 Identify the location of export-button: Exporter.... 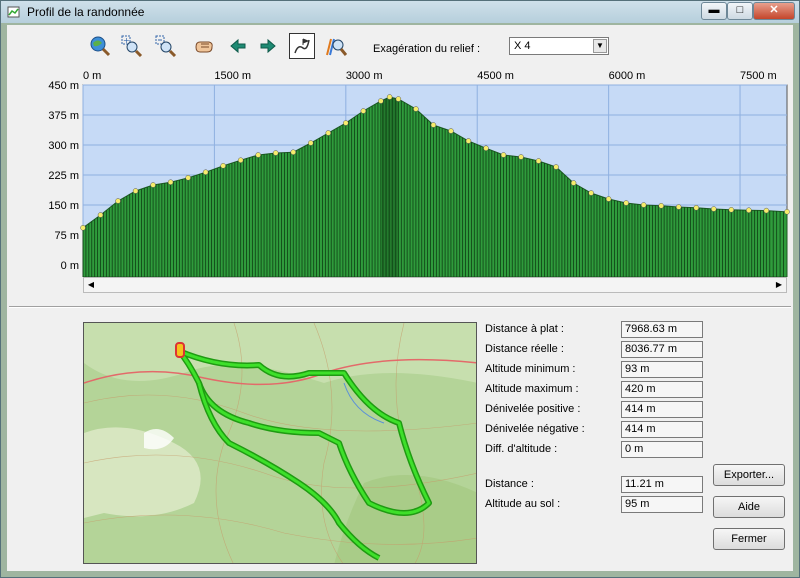
(749, 475).